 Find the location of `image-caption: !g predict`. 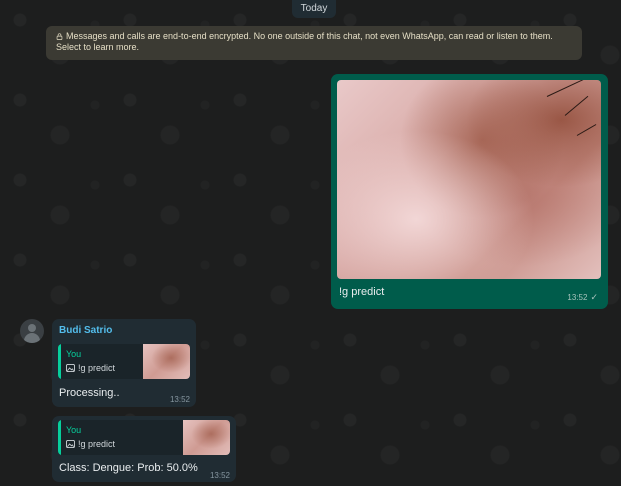

image-caption: !g predict is located at coordinates (362, 292).